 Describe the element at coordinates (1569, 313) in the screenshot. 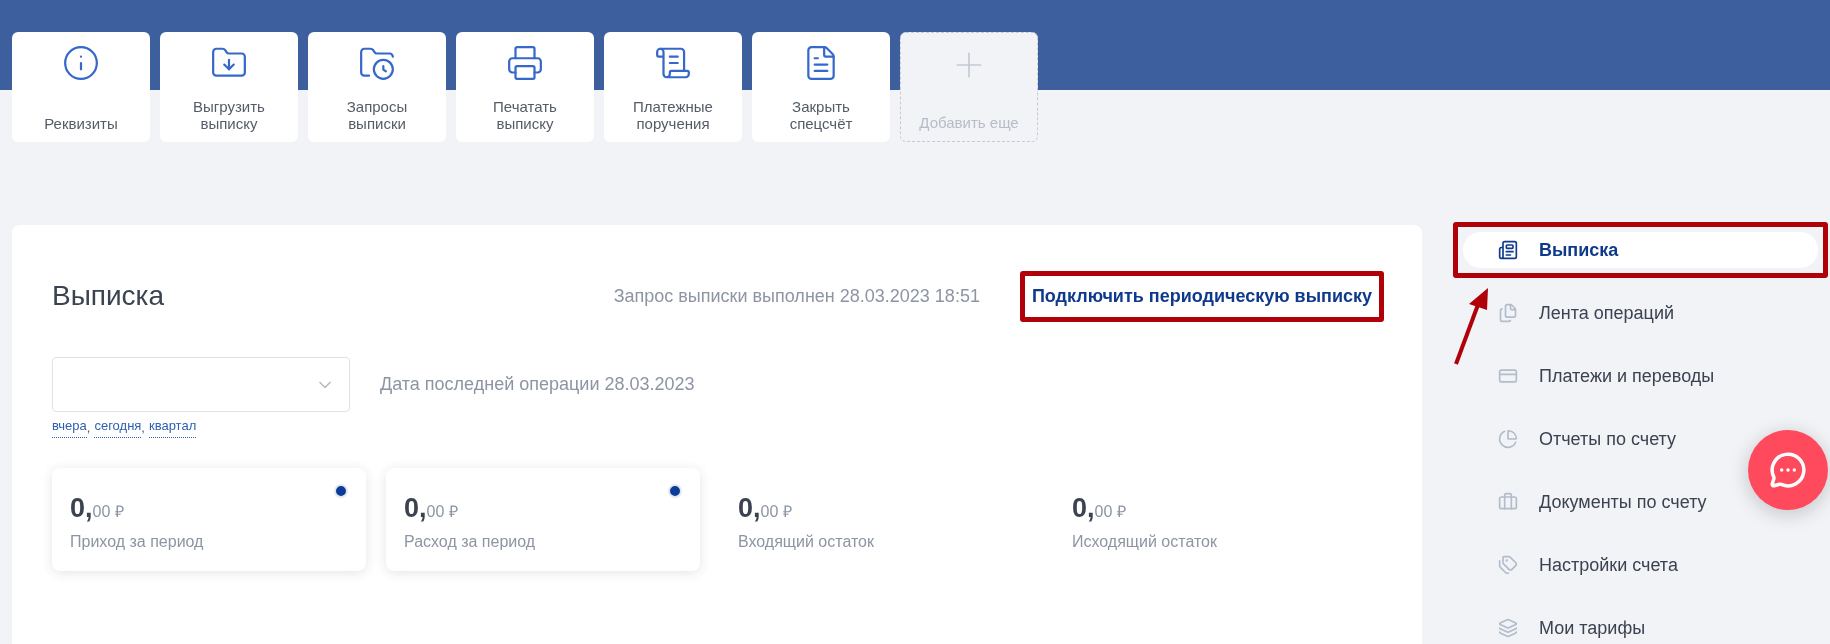

I see `sidebar-item: Лента операций` at that location.